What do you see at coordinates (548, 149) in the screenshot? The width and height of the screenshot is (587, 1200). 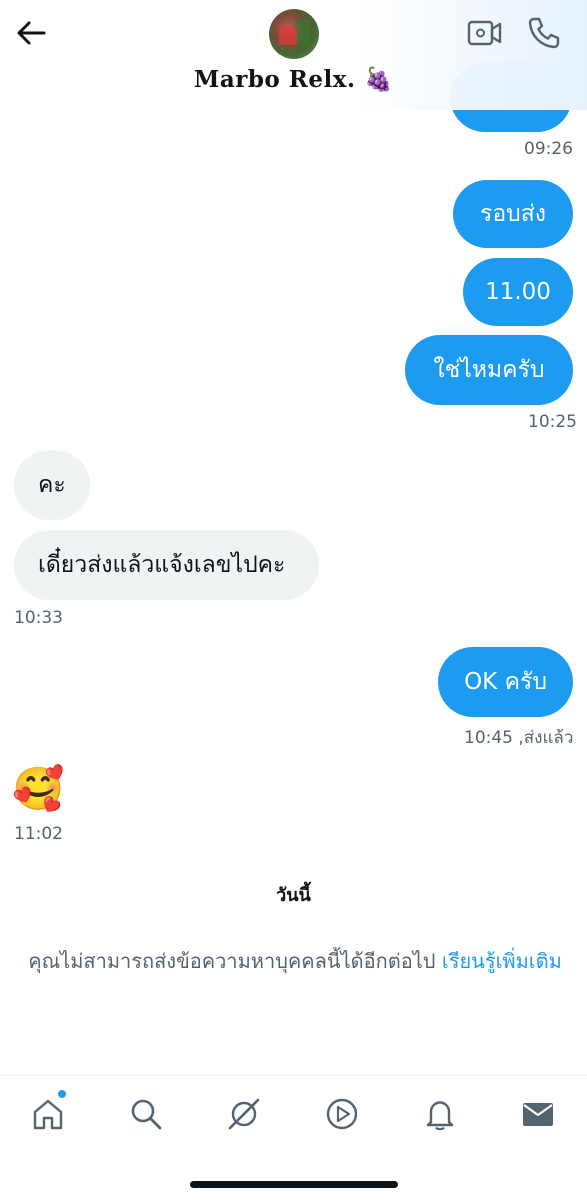 I see `message-timestamp: 09:26` at bounding box center [548, 149].